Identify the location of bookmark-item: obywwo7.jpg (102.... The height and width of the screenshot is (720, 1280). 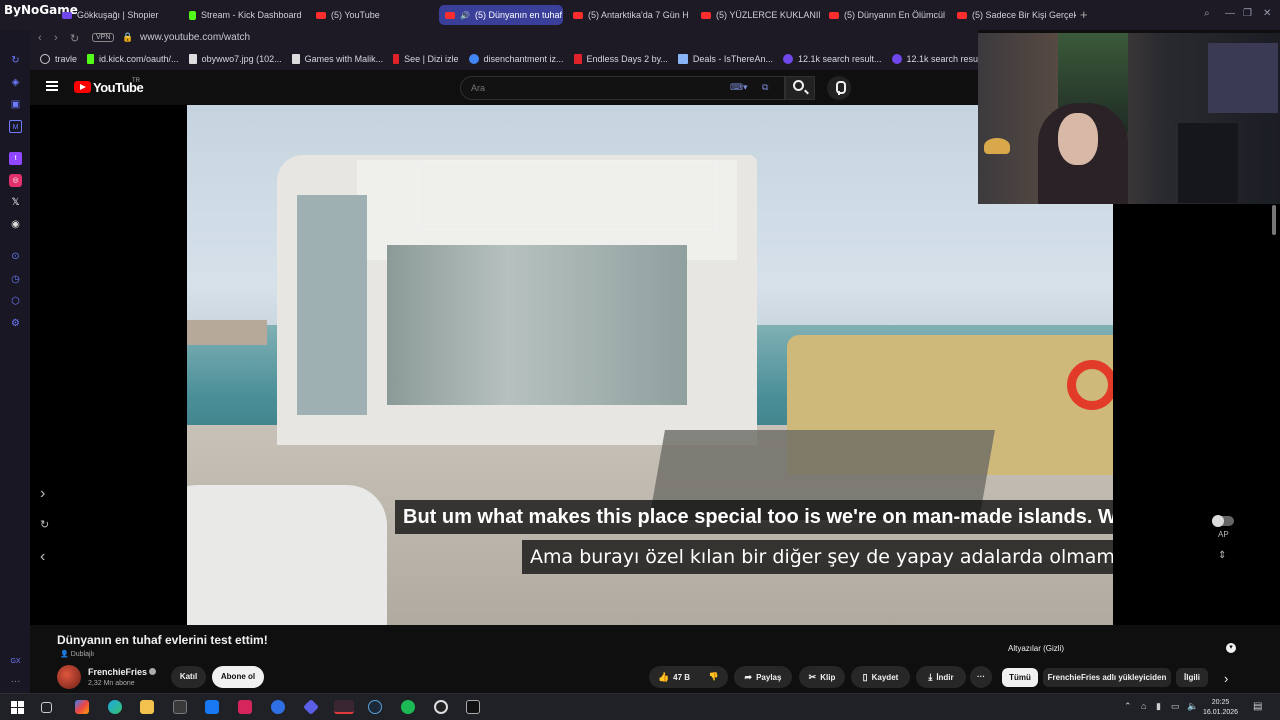
(235, 59).